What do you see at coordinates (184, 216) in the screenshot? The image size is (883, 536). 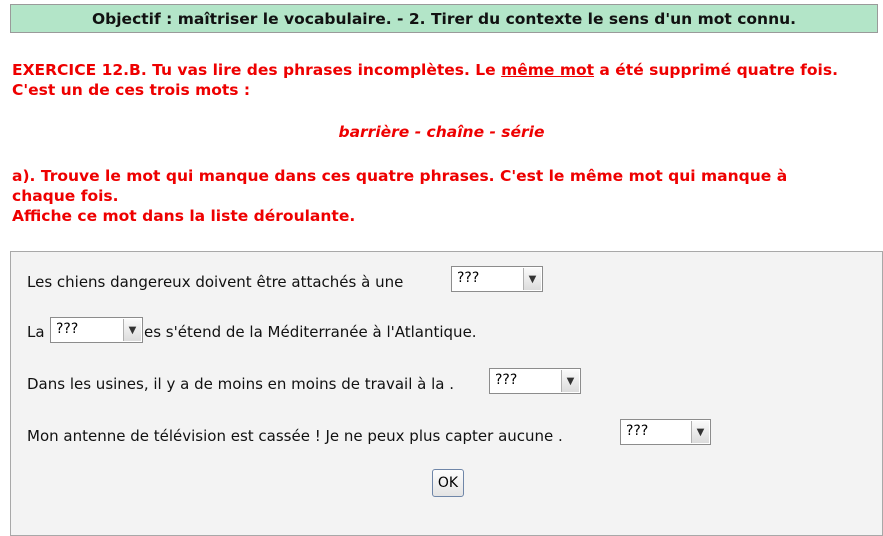 I see `task-line3: Affiche ce mot dans la liste déroulante.` at bounding box center [184, 216].